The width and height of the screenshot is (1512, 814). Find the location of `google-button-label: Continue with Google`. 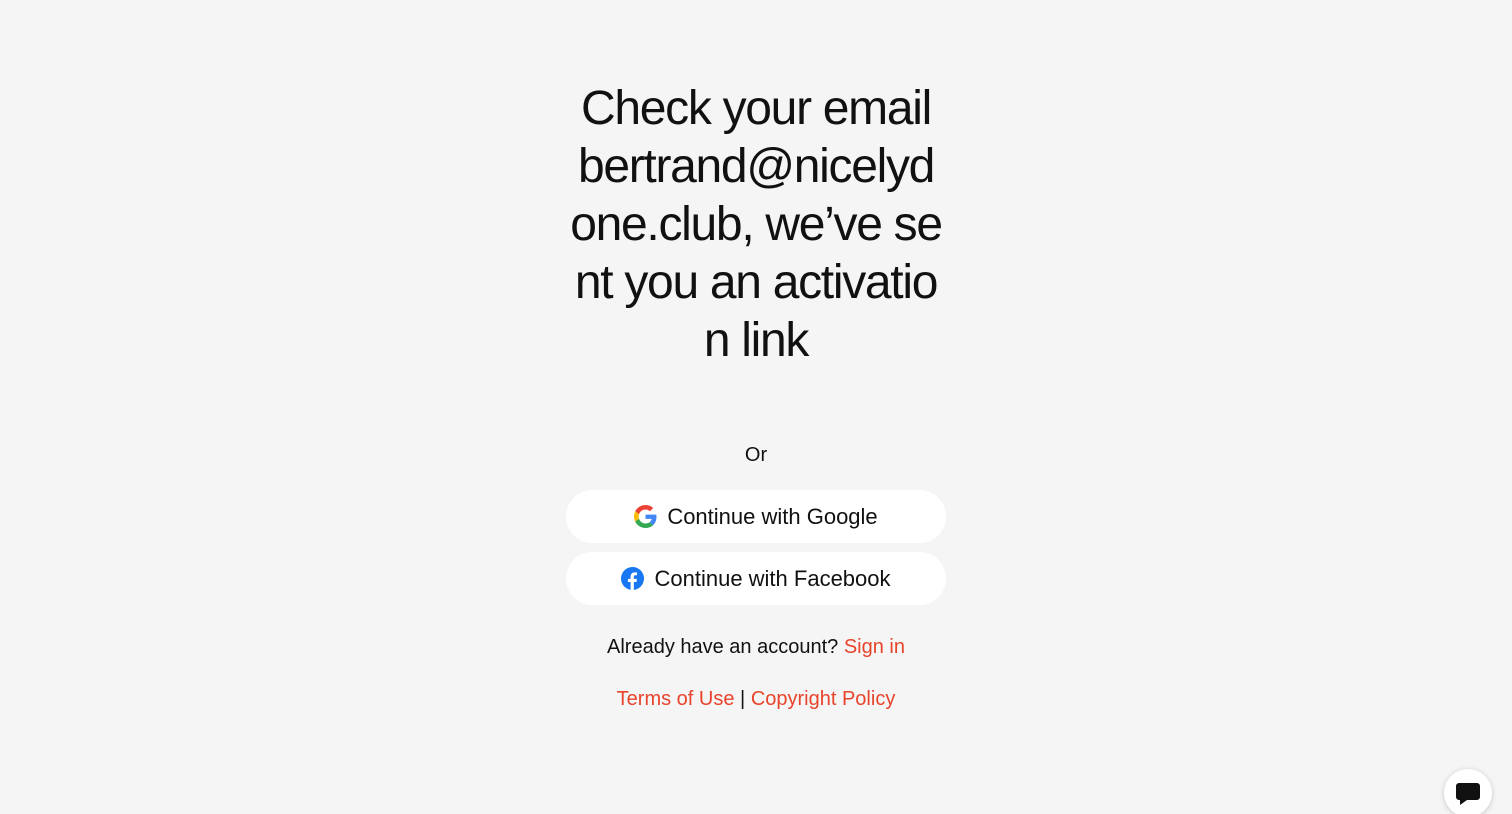

google-button-label: Continue with Google is located at coordinates (772, 516).